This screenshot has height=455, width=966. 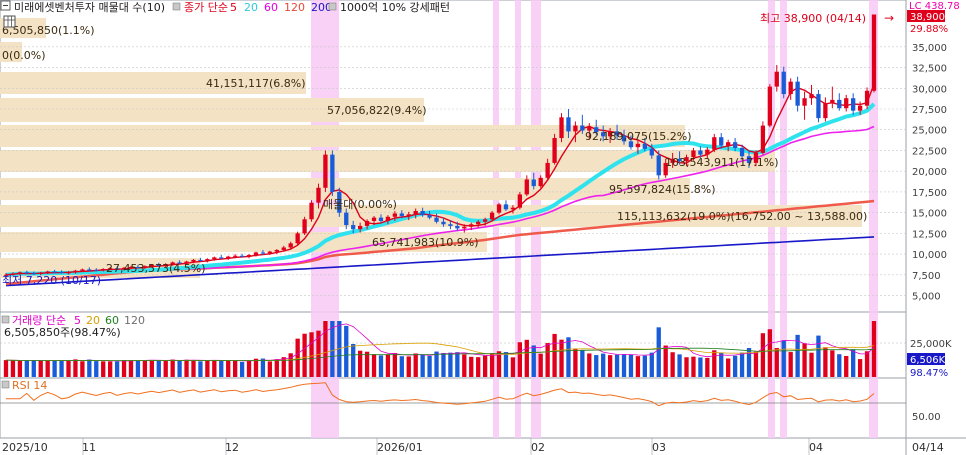 I want to click on ticker-label: 미래에셋벤처투자 매물대 수(10), so click(x=89, y=7).